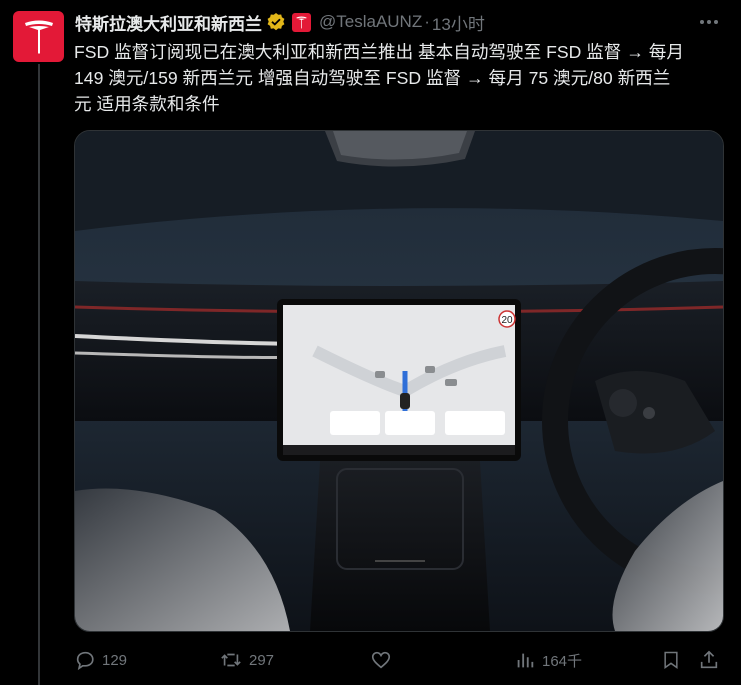 Image resolution: width=741 pixels, height=685 pixels. I want to click on author-handle: @TeslaAUNZ, so click(370, 22).